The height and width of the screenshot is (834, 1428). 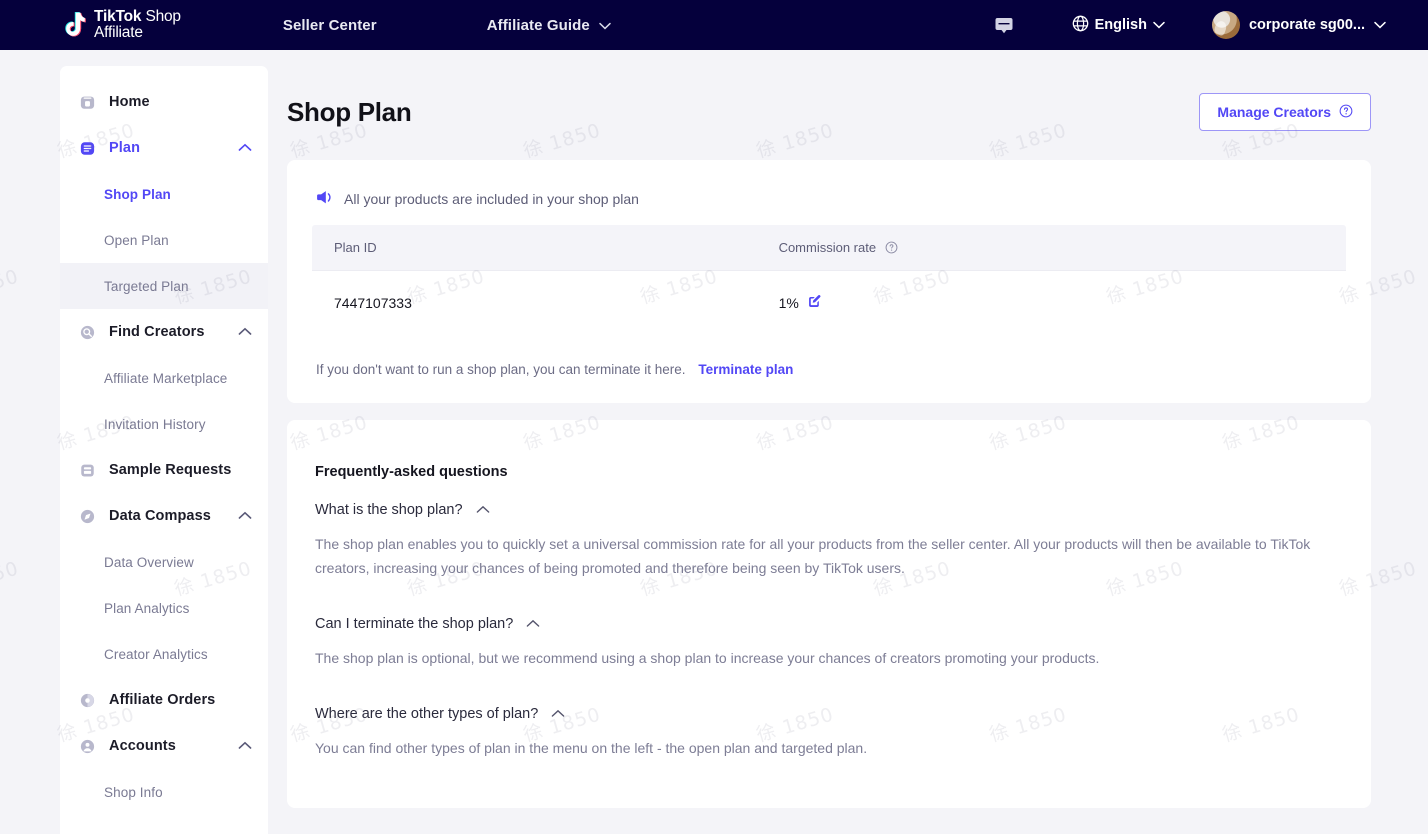 I want to click on sidebar-subitem-label: Invitation History, so click(x=155, y=424).